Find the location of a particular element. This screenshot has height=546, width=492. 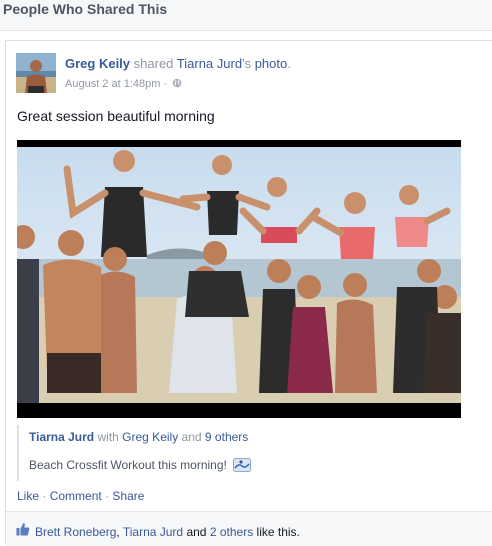

surfer-emoji-icon is located at coordinates (242, 465).